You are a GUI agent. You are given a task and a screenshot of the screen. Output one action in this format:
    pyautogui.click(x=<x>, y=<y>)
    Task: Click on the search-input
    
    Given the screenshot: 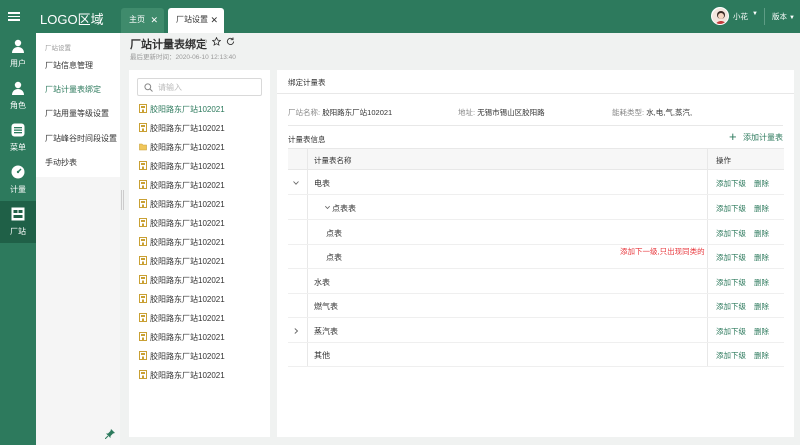 What is the action you would take?
    pyautogui.click(x=208, y=87)
    